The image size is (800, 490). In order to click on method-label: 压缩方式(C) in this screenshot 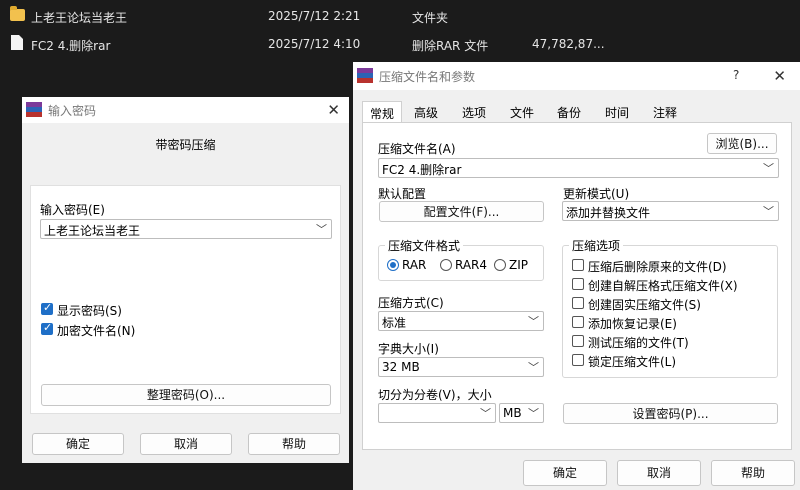, I will do `click(411, 303)`.